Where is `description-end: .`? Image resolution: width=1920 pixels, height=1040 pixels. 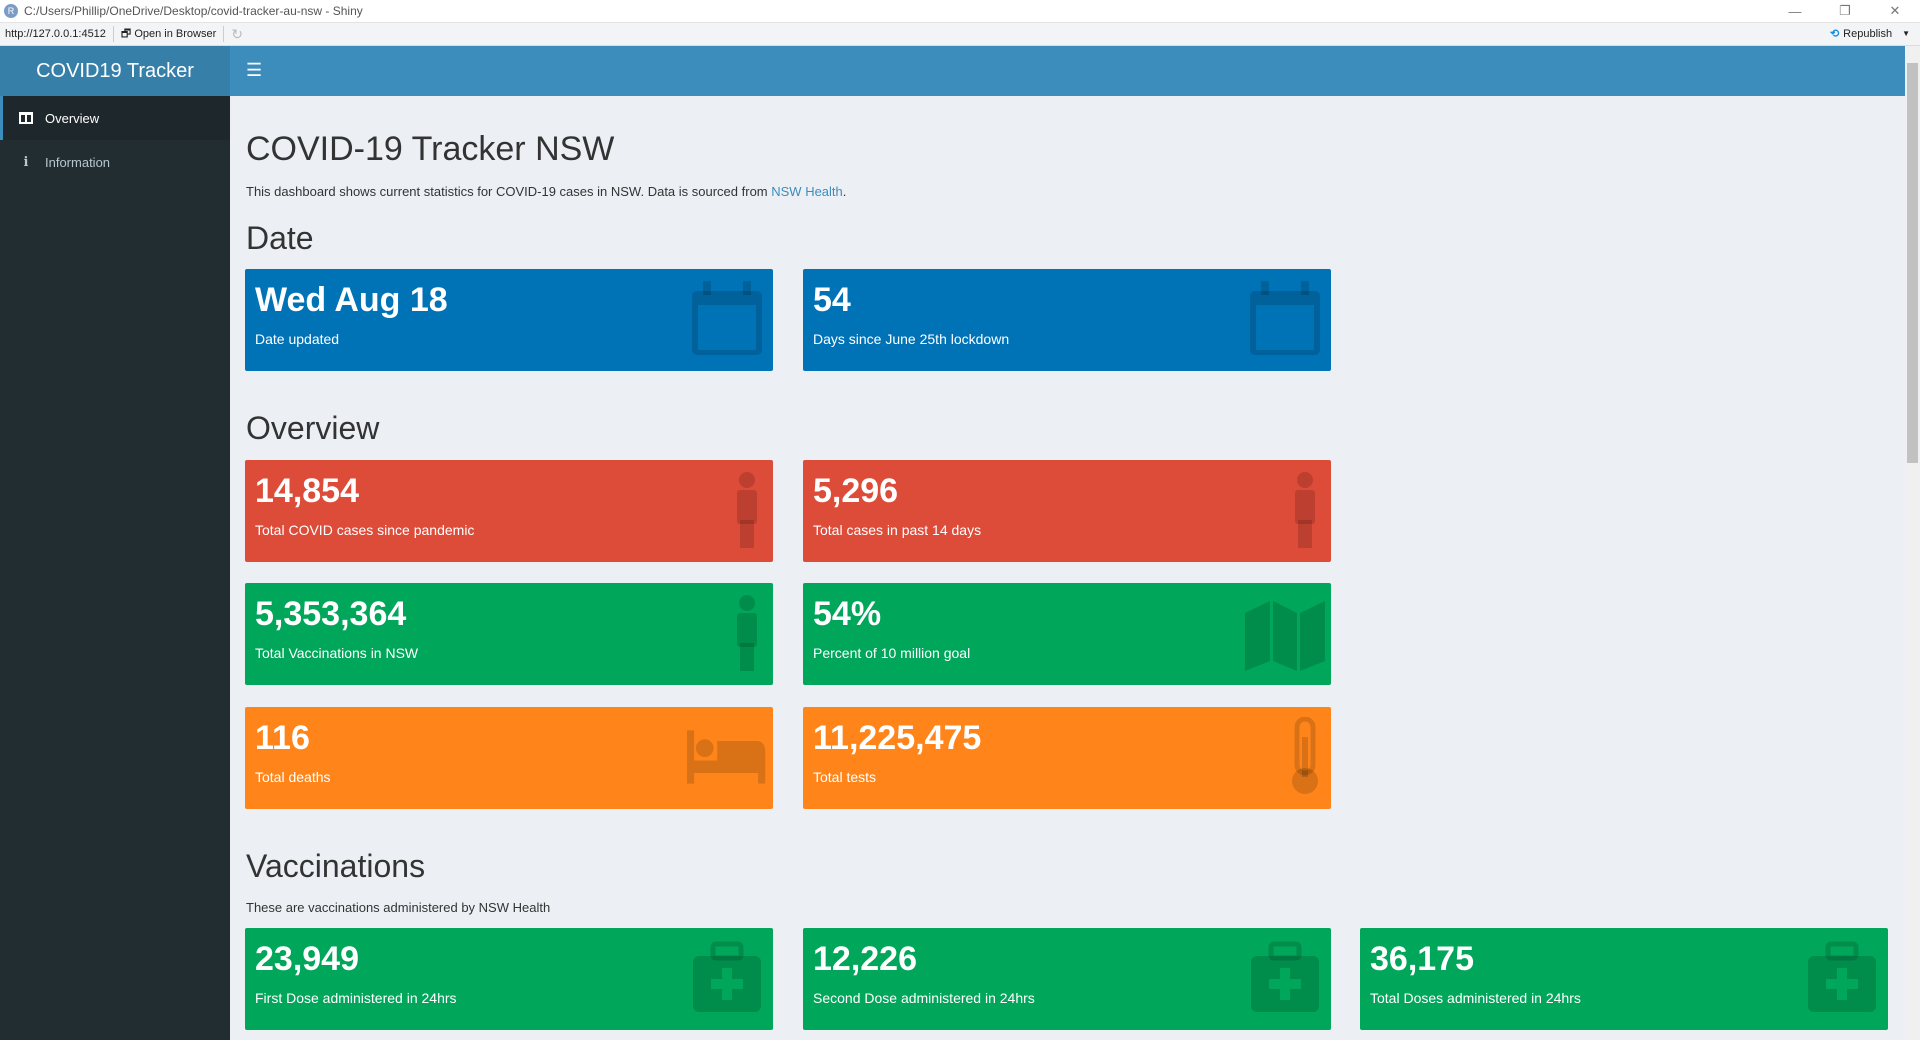 description-end: . is located at coordinates (844, 191).